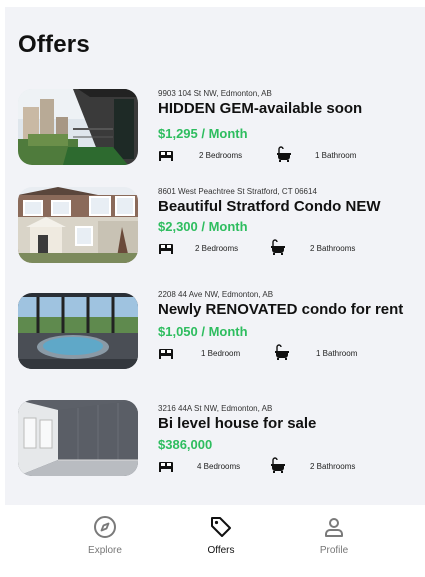  I want to click on offer-name: Newly RENOVATED condo for rent, so click(281, 309).